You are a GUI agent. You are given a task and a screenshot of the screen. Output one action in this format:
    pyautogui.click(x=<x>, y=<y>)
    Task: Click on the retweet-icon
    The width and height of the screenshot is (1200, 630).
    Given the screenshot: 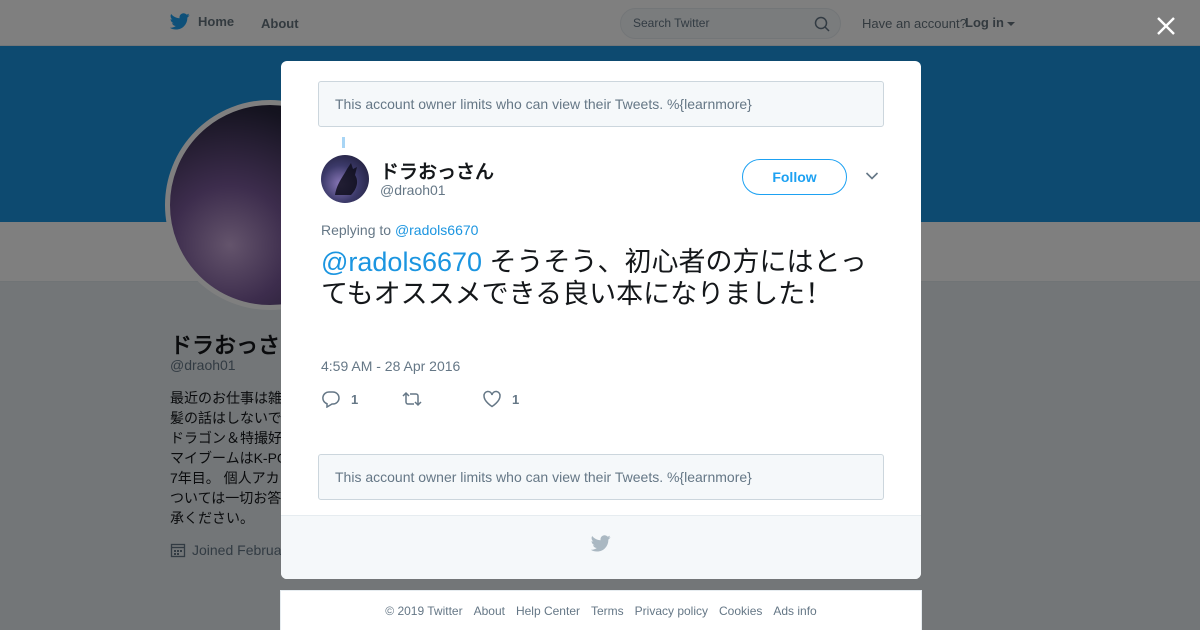 What is the action you would take?
    pyautogui.click(x=412, y=399)
    